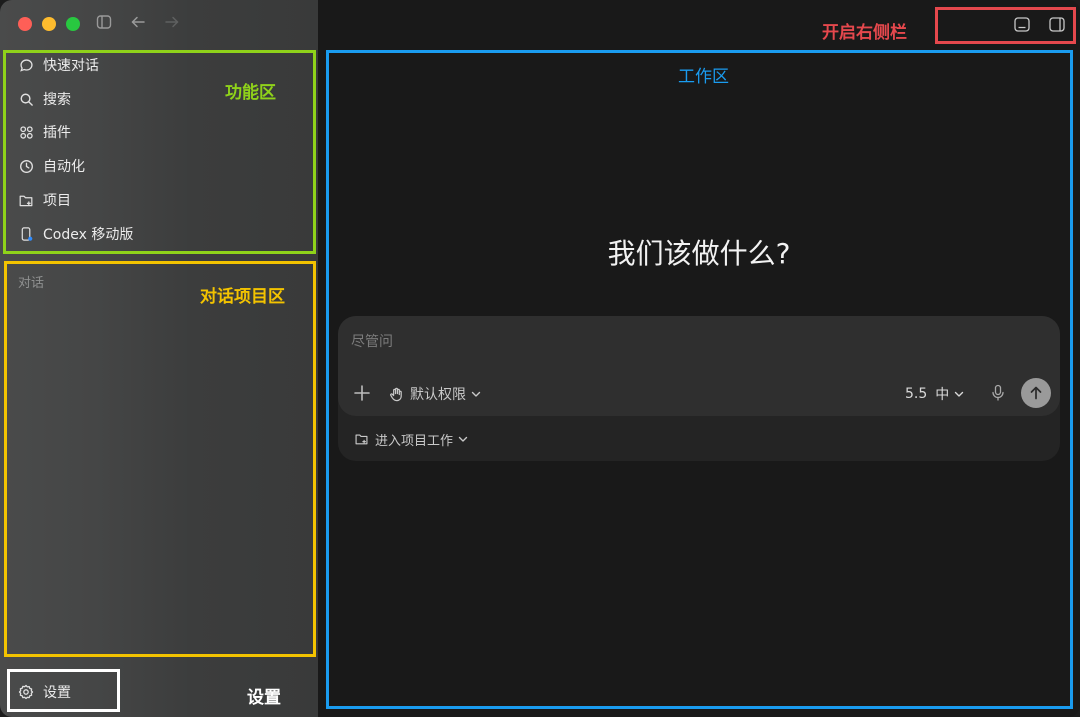 Image resolution: width=1080 pixels, height=717 pixels. I want to click on maximize-window-button, so click(73, 24).